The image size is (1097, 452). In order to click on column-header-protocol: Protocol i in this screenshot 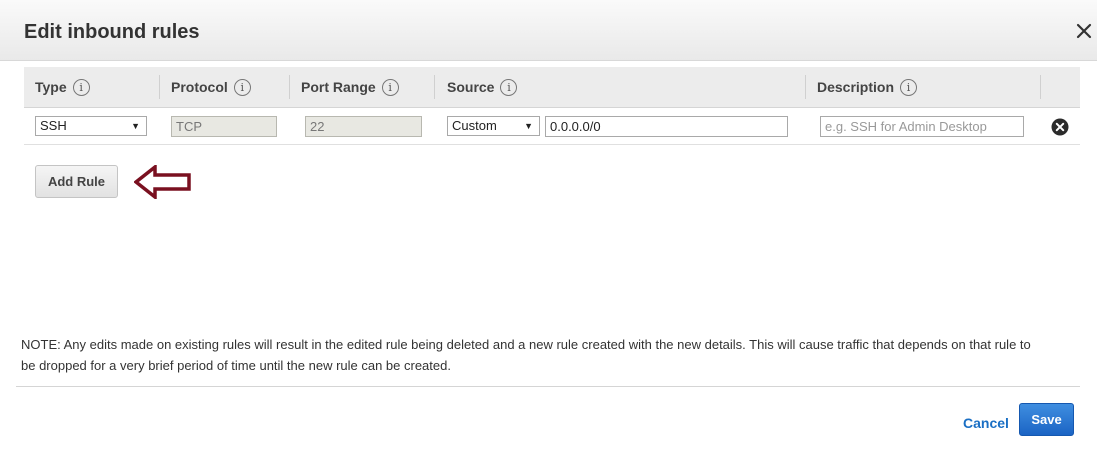, I will do `click(211, 87)`.